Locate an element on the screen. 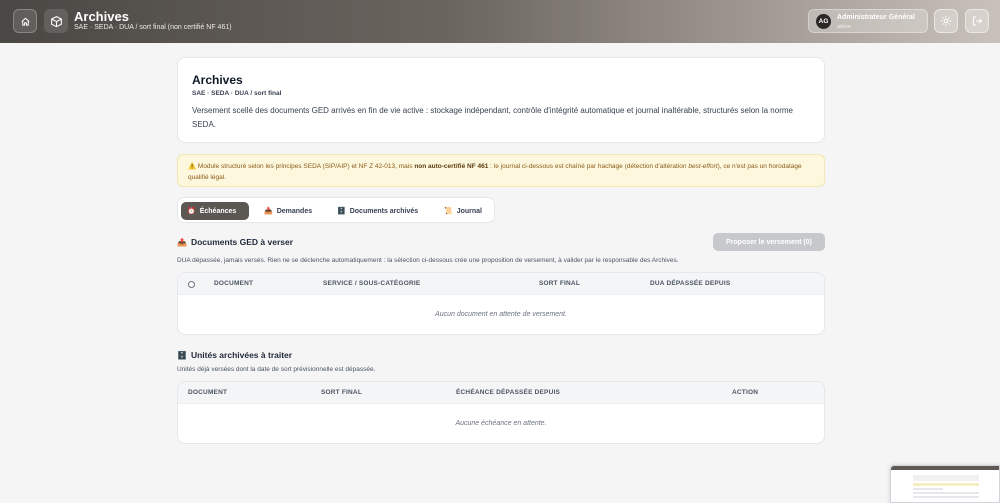 Image resolution: width=1000 pixels, height=503 pixels. units-empty-message: Aucune échéance en attente. is located at coordinates (501, 423).